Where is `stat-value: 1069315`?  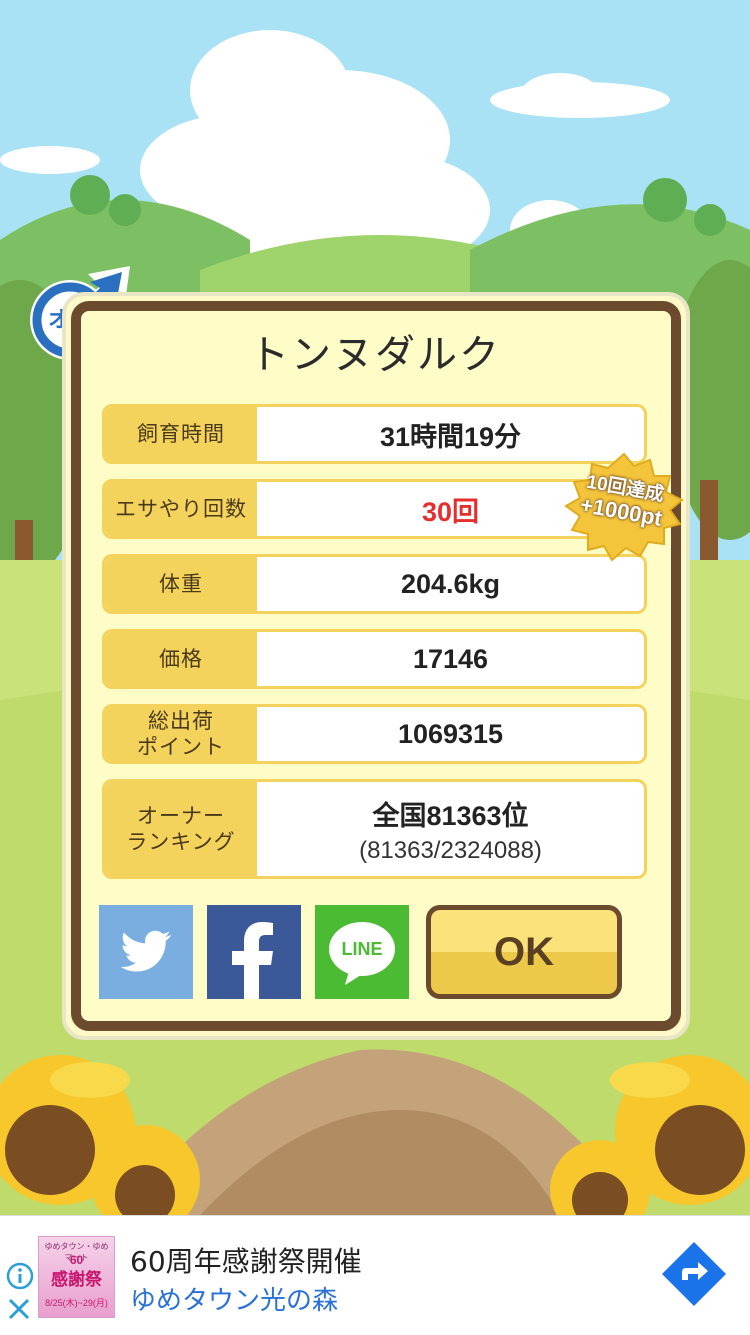
stat-value: 1069315 is located at coordinates (450, 733).